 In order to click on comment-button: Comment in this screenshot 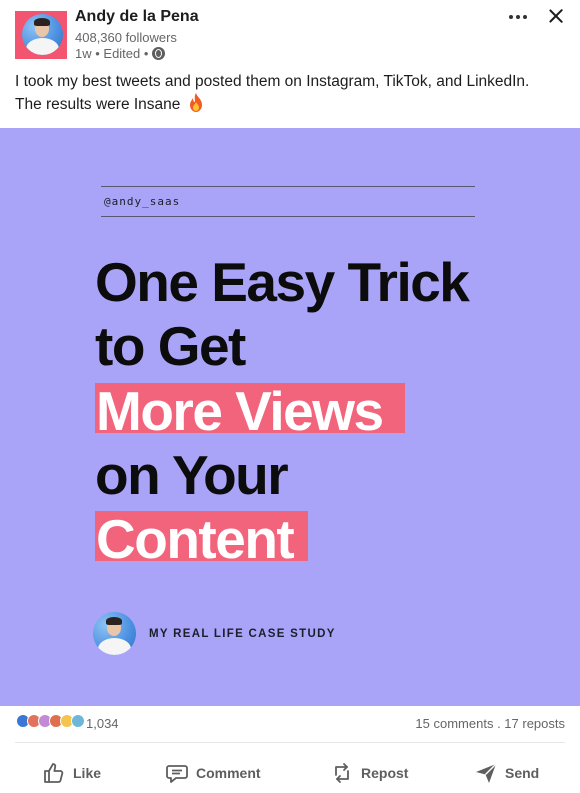, I will do `click(213, 773)`.